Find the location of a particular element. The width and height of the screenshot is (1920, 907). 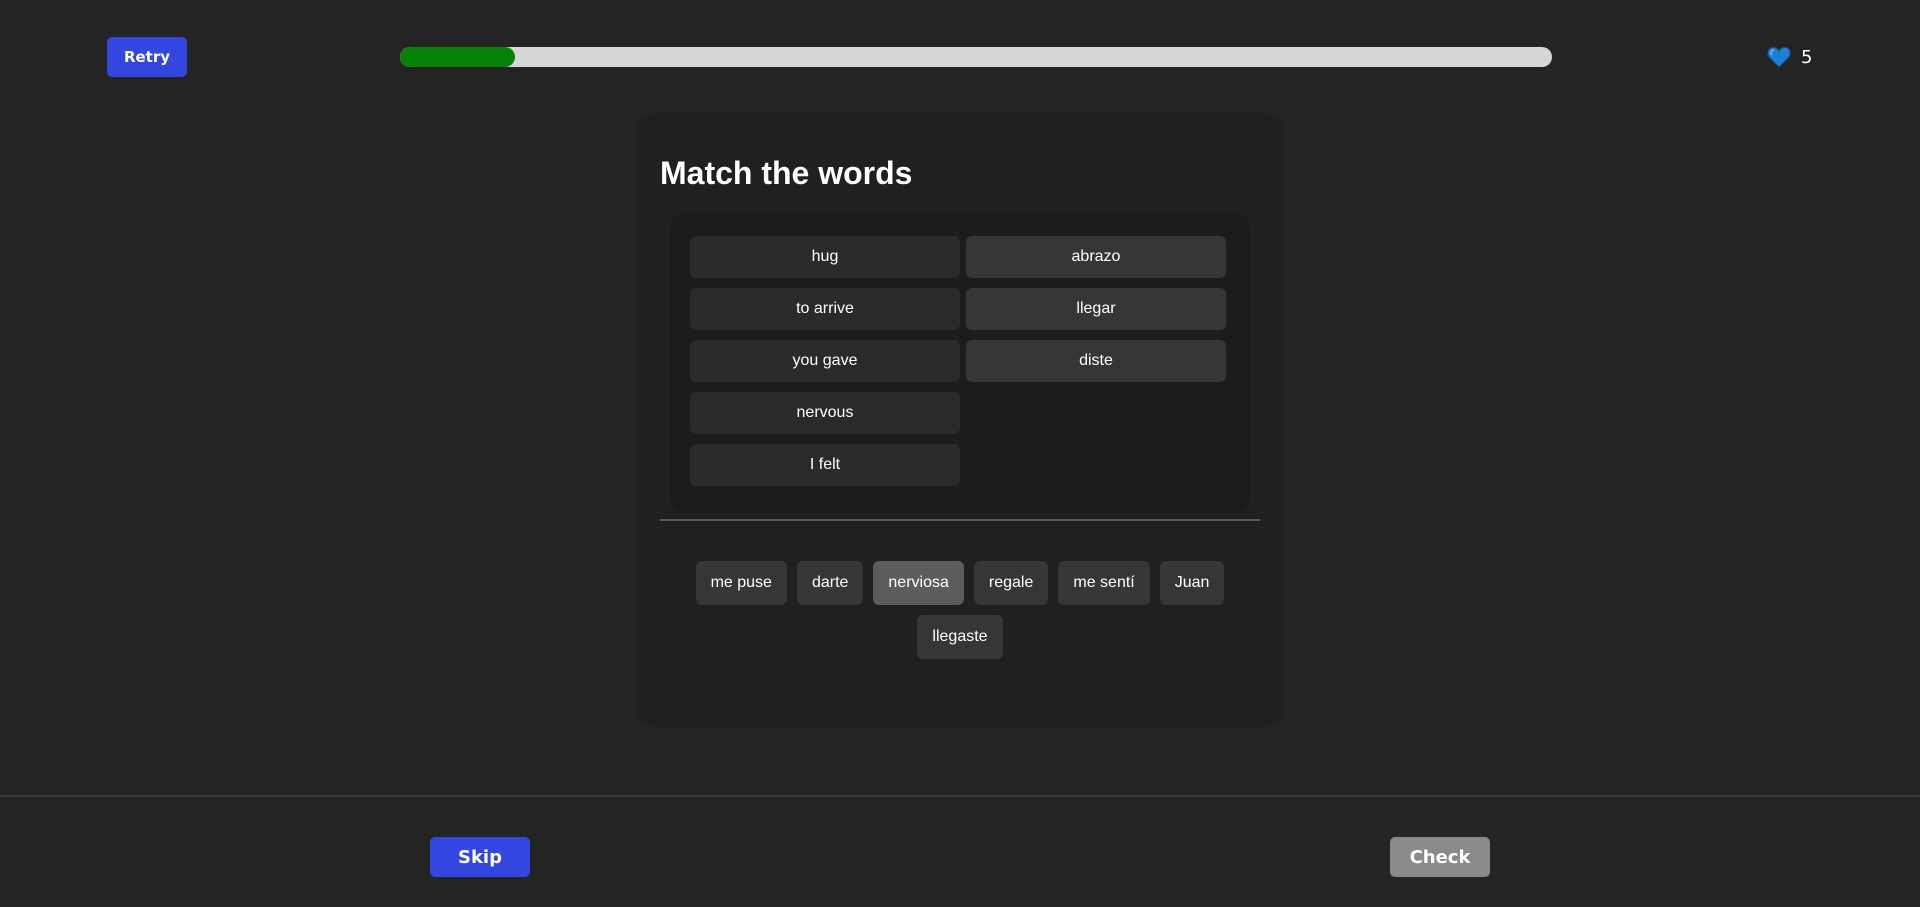

pair-left-tile: you gave is located at coordinates (825, 361).